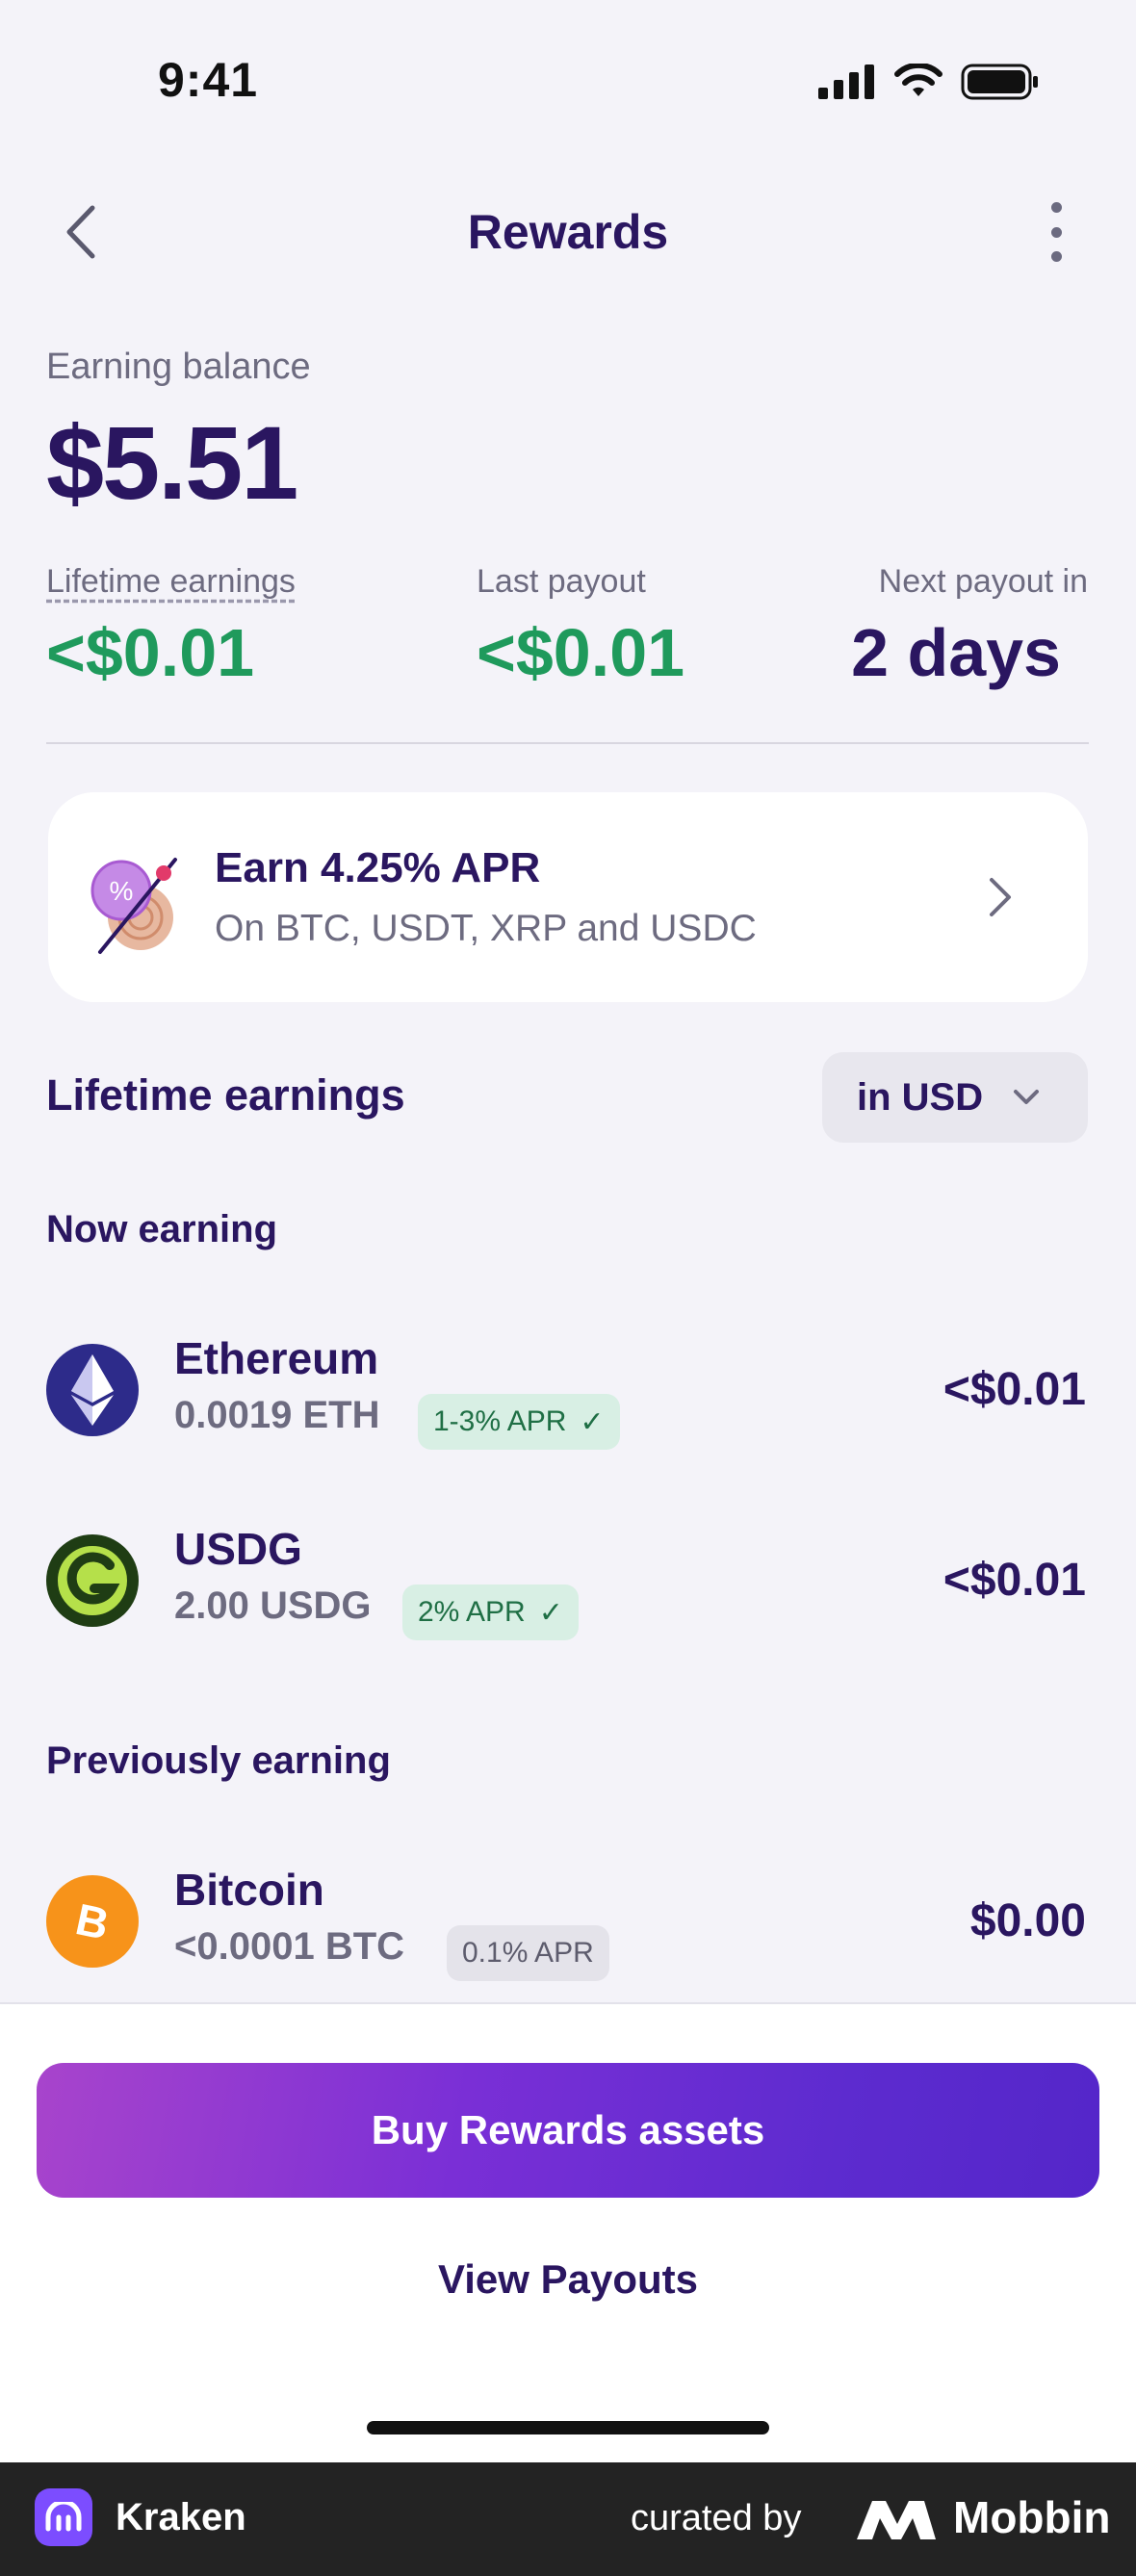  I want to click on svg-text: B, so click(92, 1921).